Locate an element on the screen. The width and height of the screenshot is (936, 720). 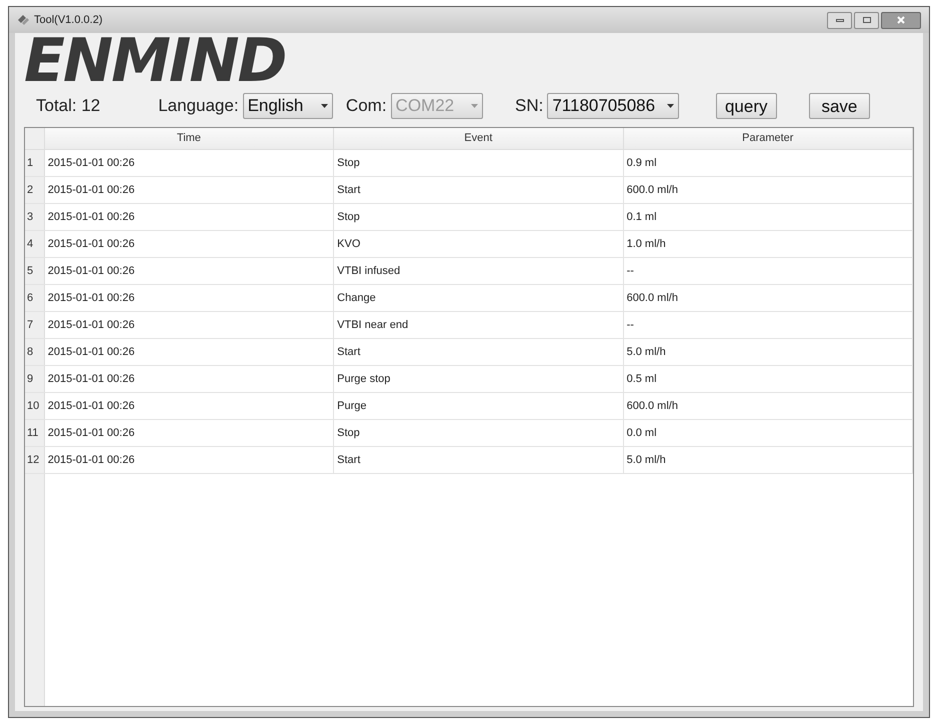
table-cell: VTBI near end is located at coordinates (479, 325).